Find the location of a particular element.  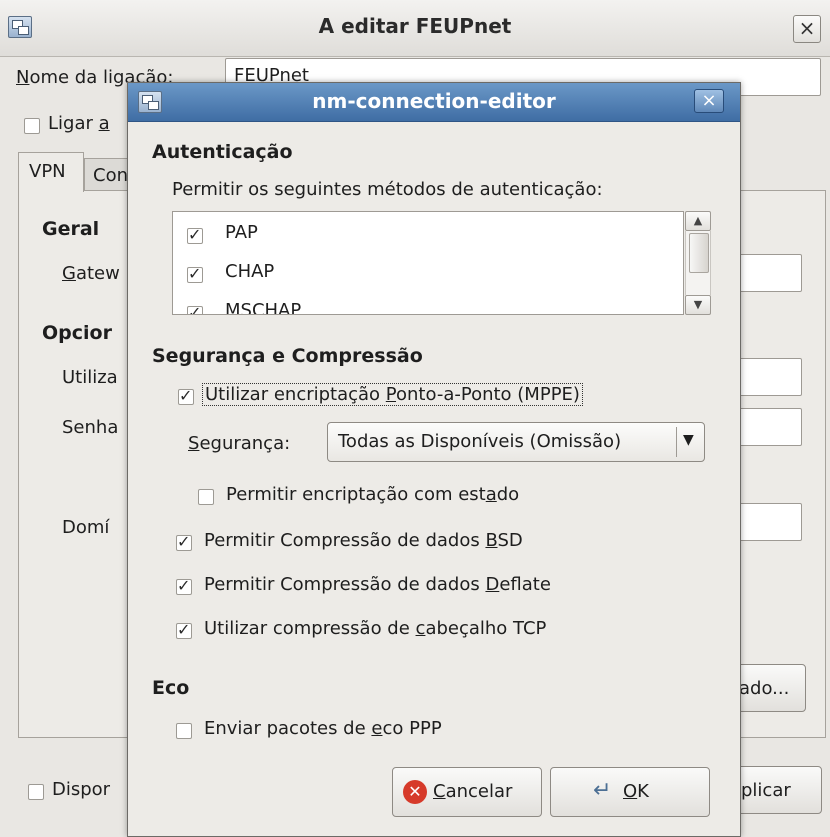

optional-heading: Opcior is located at coordinates (77, 333).